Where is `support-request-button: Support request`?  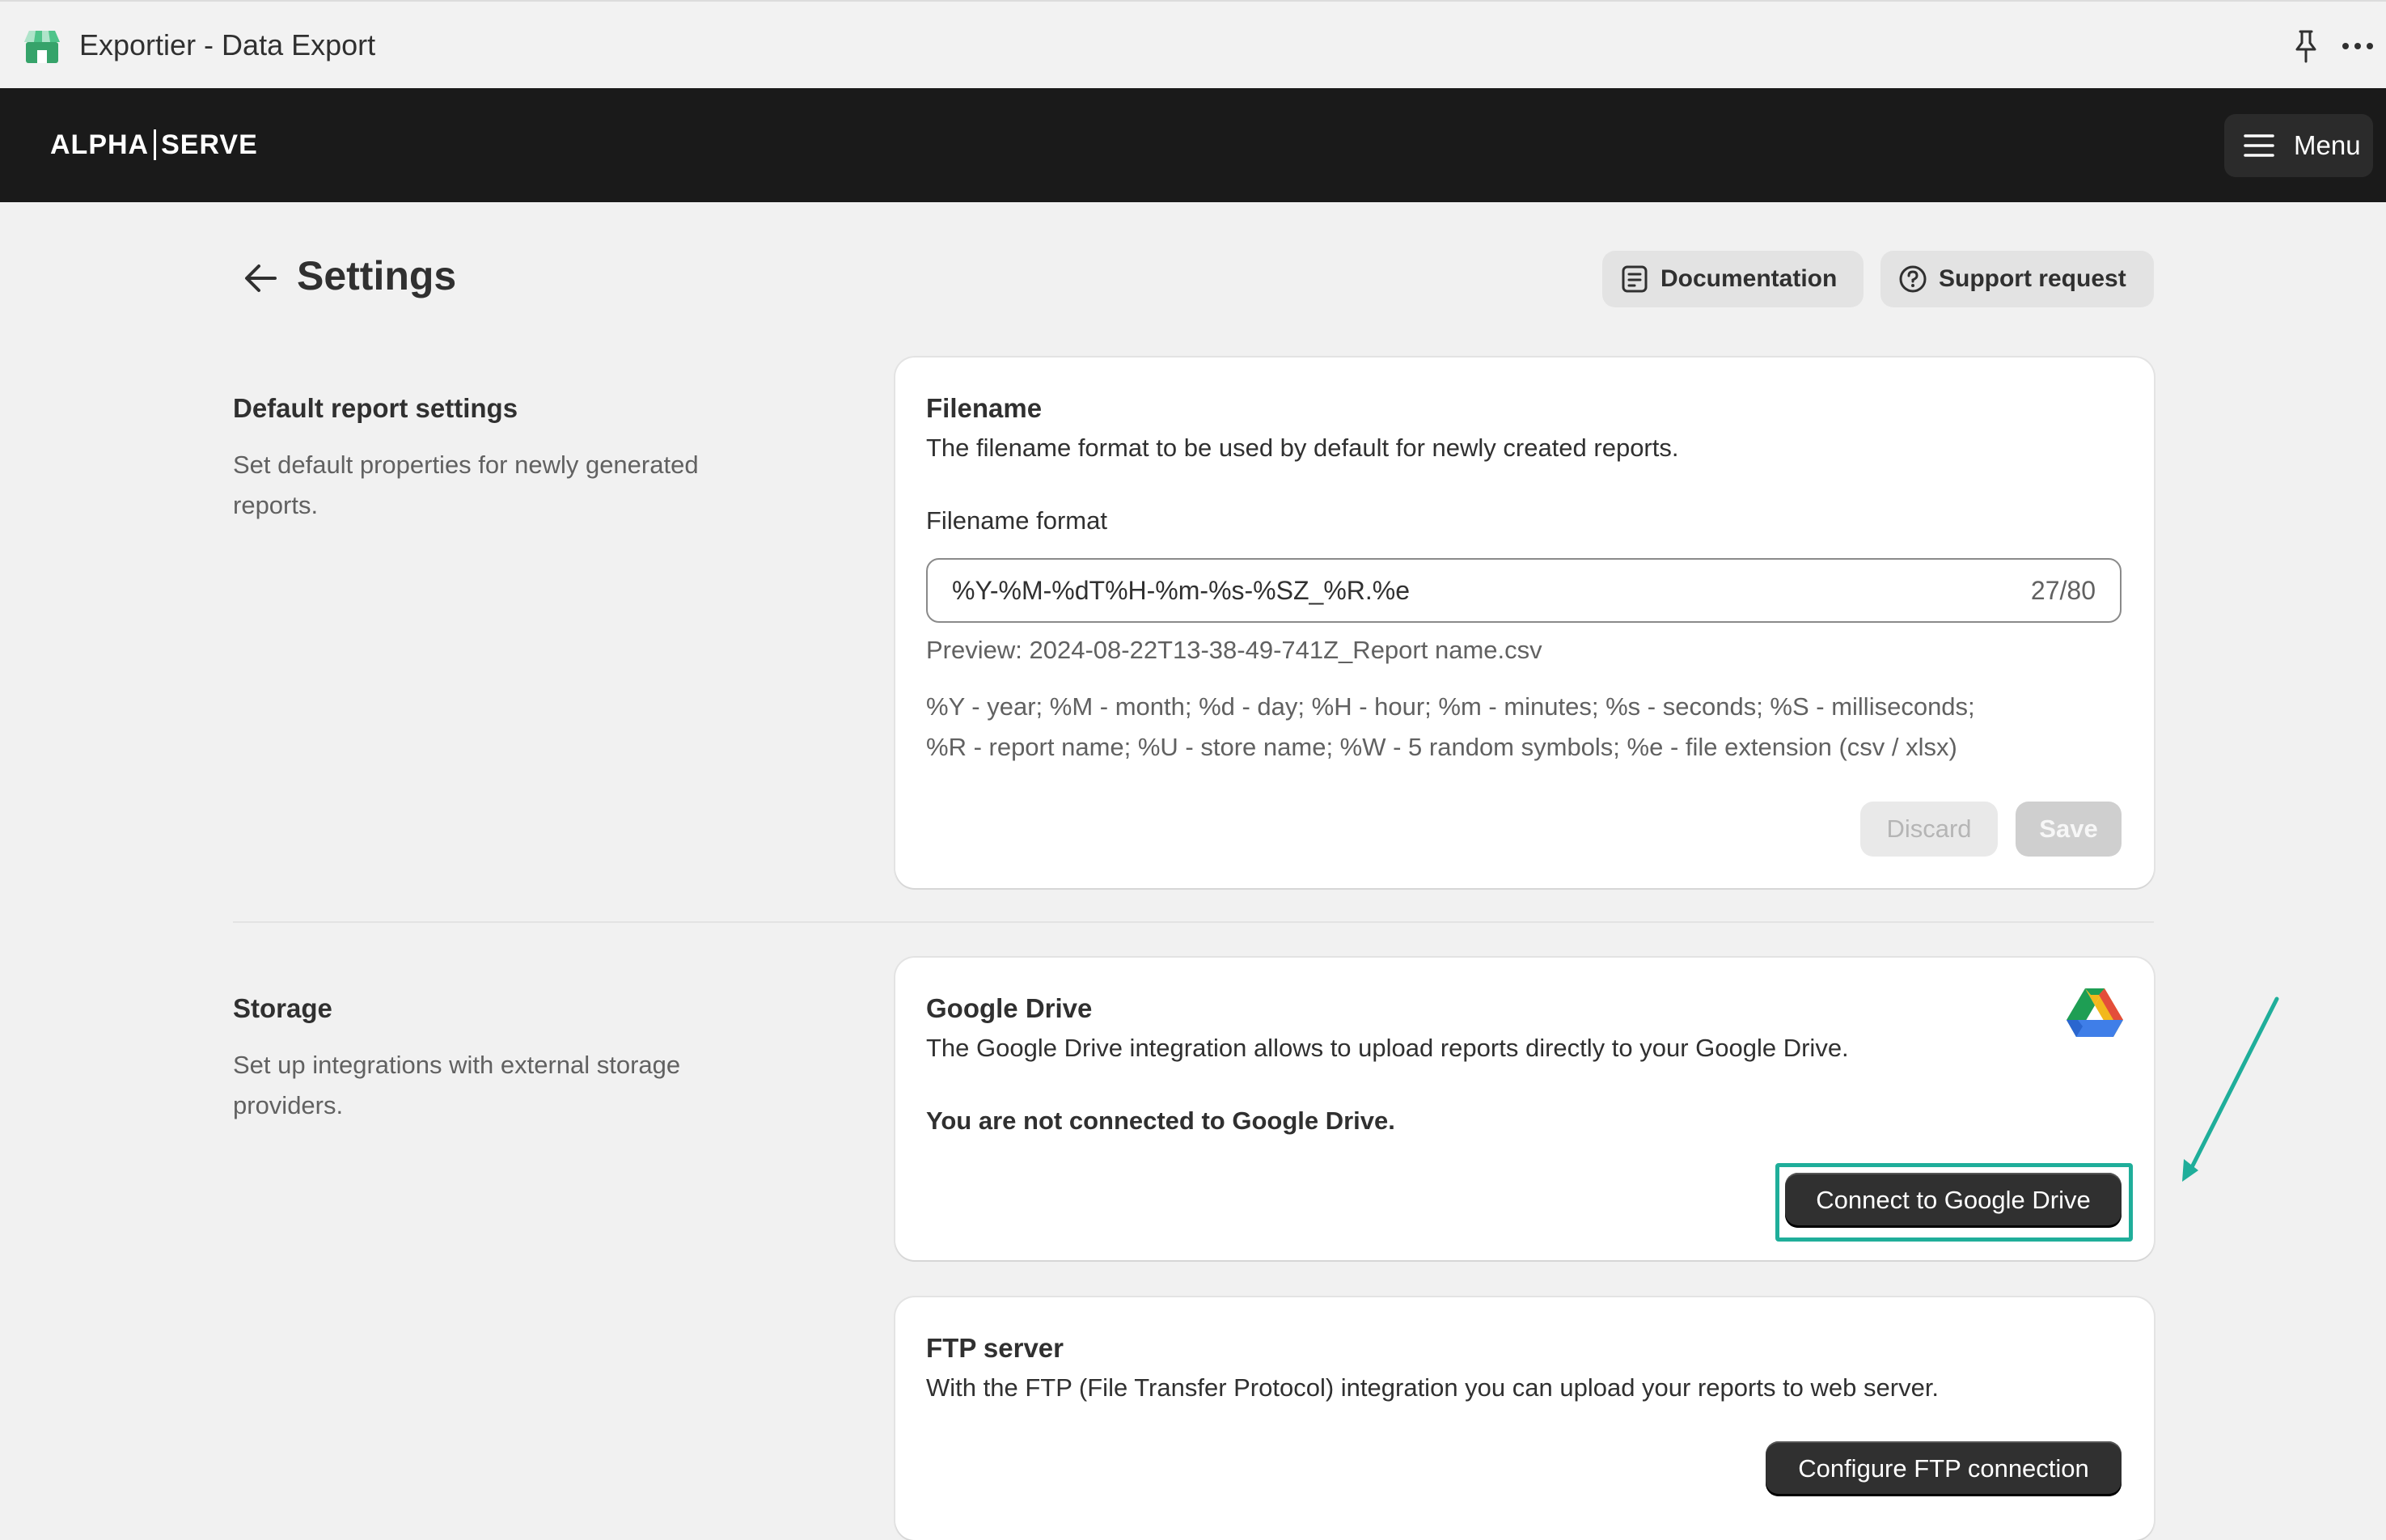
support-request-button: Support request is located at coordinates (2017, 279).